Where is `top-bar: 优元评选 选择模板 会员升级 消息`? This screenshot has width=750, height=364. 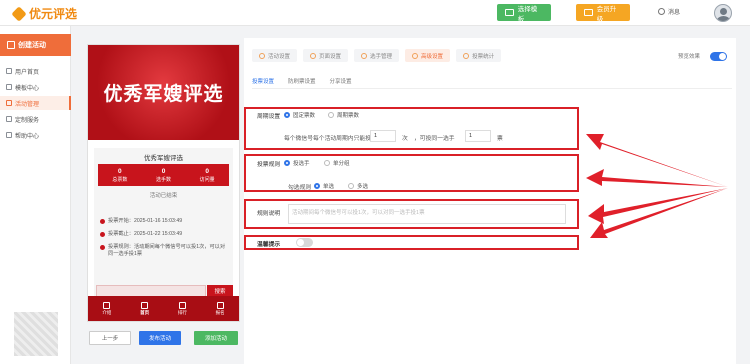 top-bar: 优元评选 选择模板 会员升级 消息 is located at coordinates (375, 13).